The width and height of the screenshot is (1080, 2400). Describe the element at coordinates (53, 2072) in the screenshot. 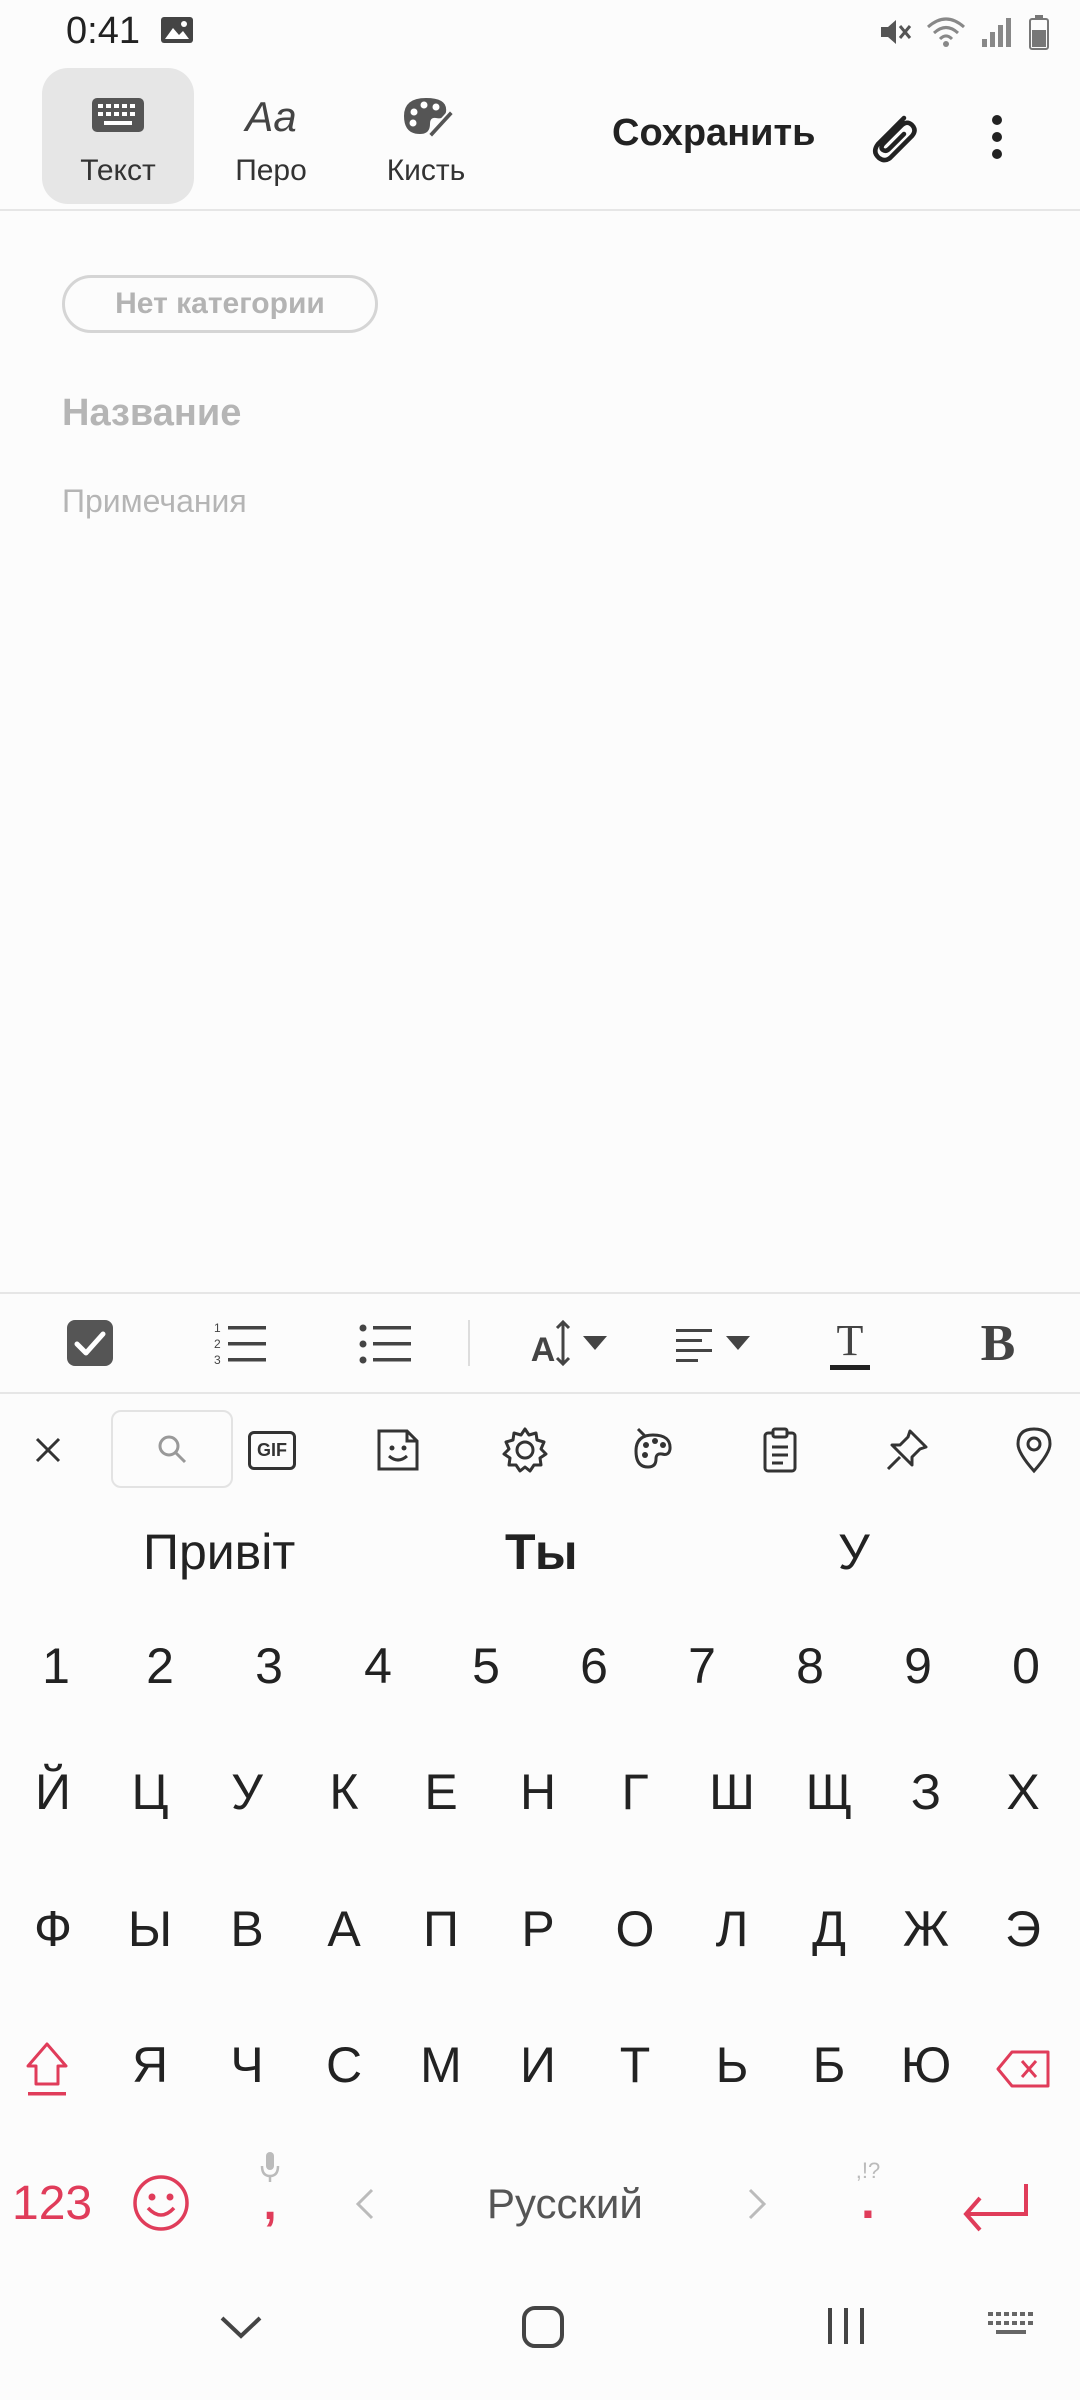

I see `shift-key` at that location.